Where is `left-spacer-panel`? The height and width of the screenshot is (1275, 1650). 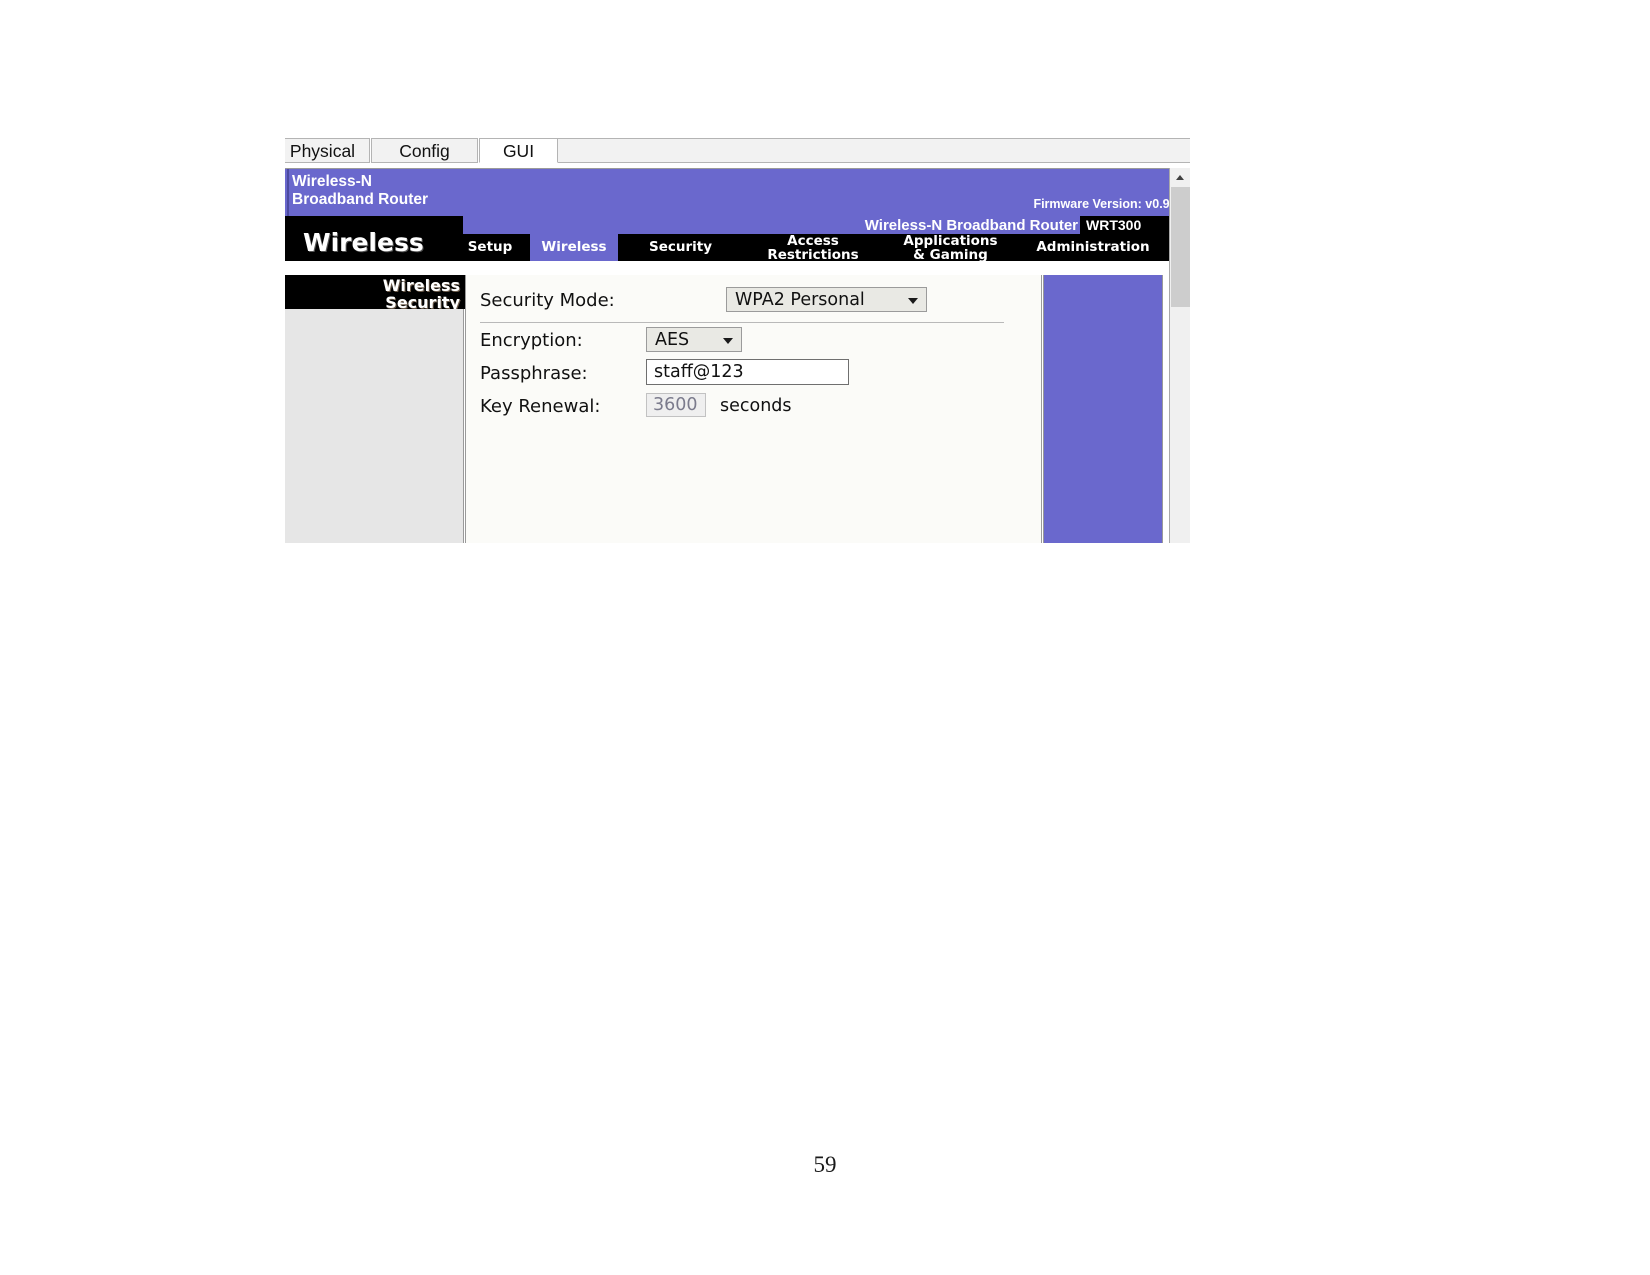 left-spacer-panel is located at coordinates (374, 426).